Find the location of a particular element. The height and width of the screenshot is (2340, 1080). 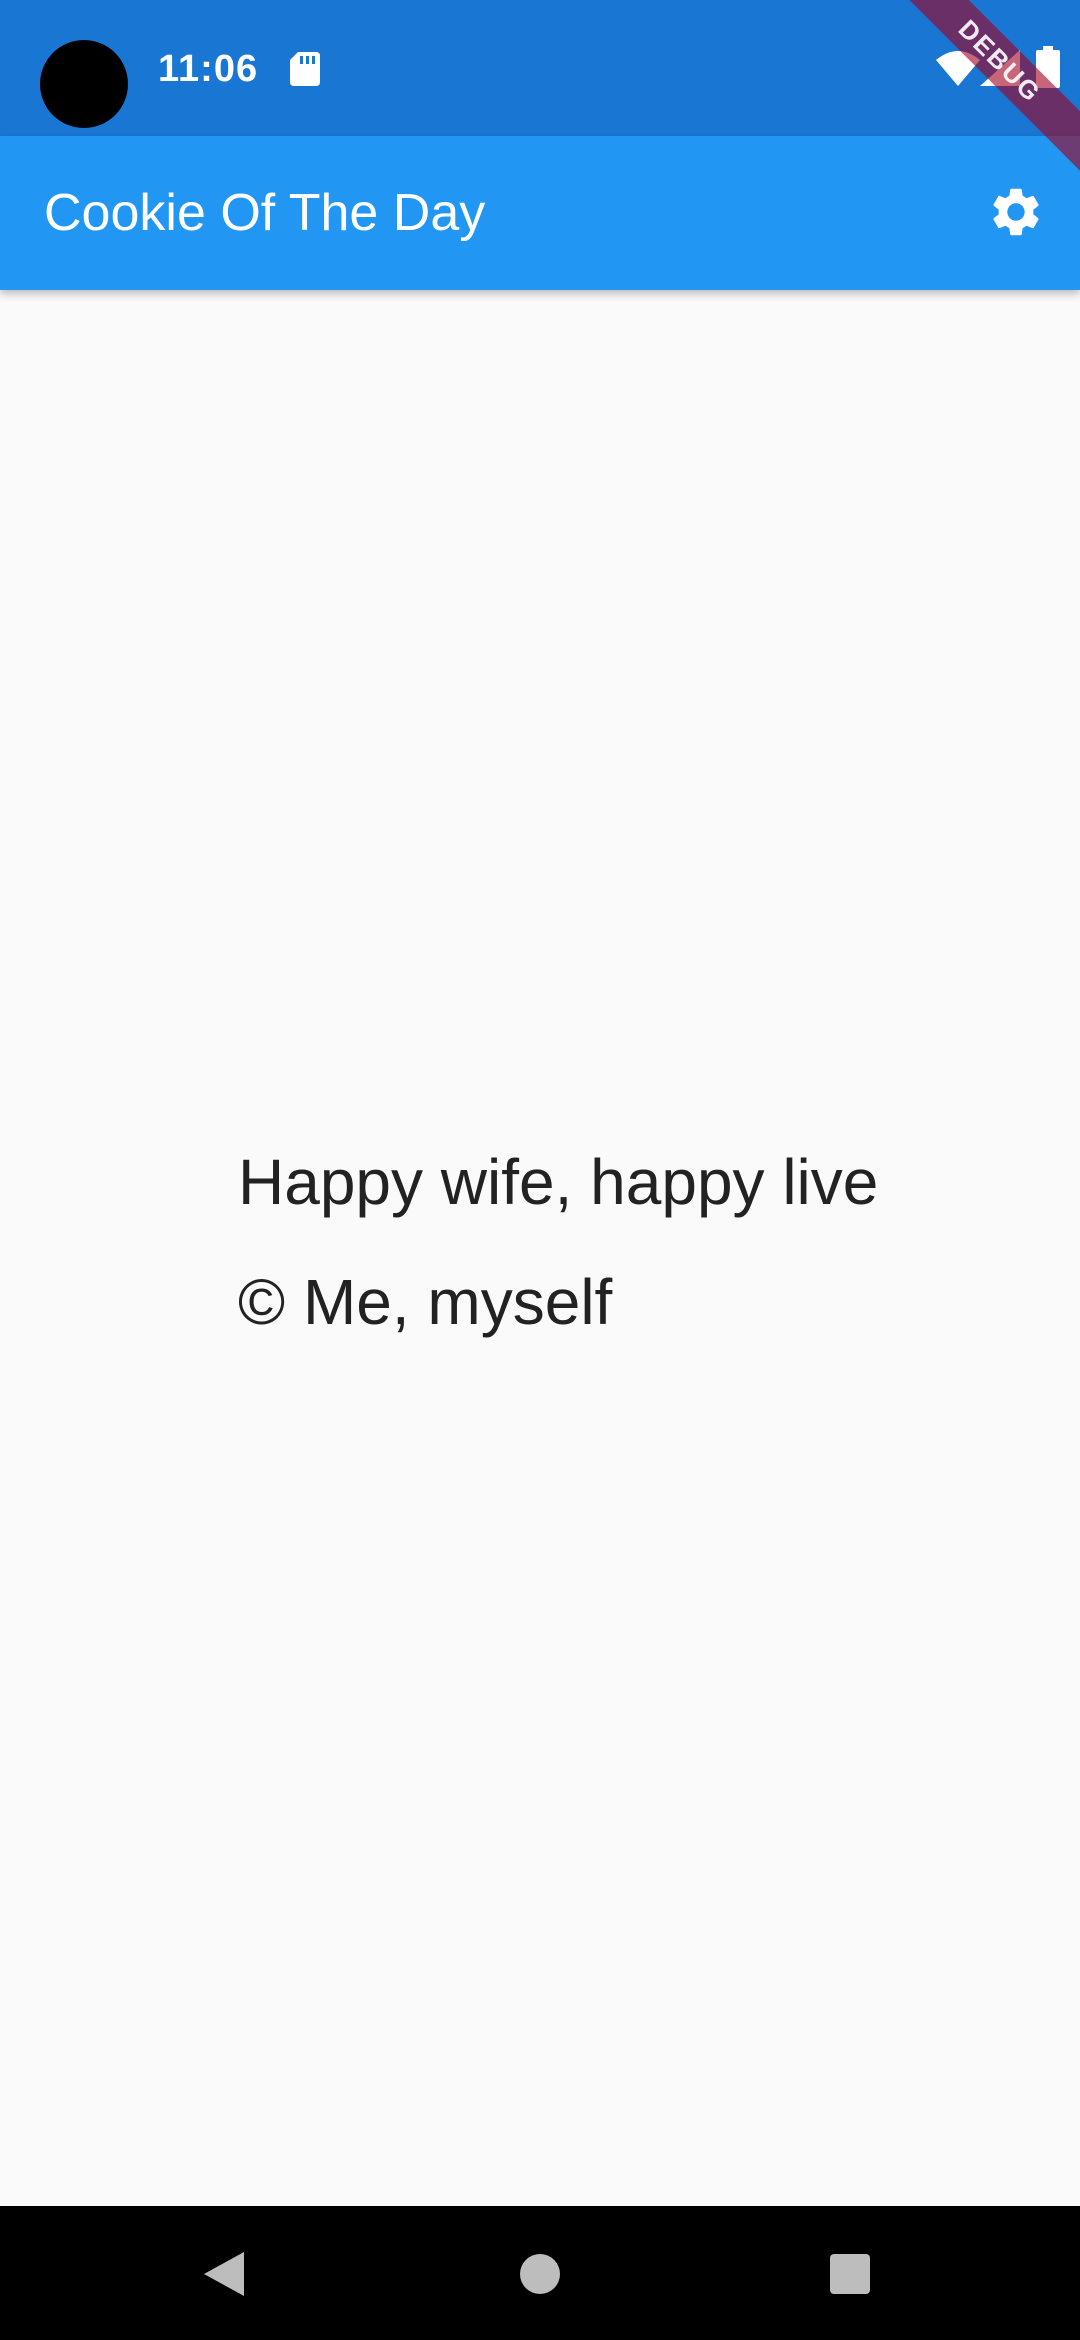

quote-text: Happy wife, happy live is located at coordinates (558, 1182).